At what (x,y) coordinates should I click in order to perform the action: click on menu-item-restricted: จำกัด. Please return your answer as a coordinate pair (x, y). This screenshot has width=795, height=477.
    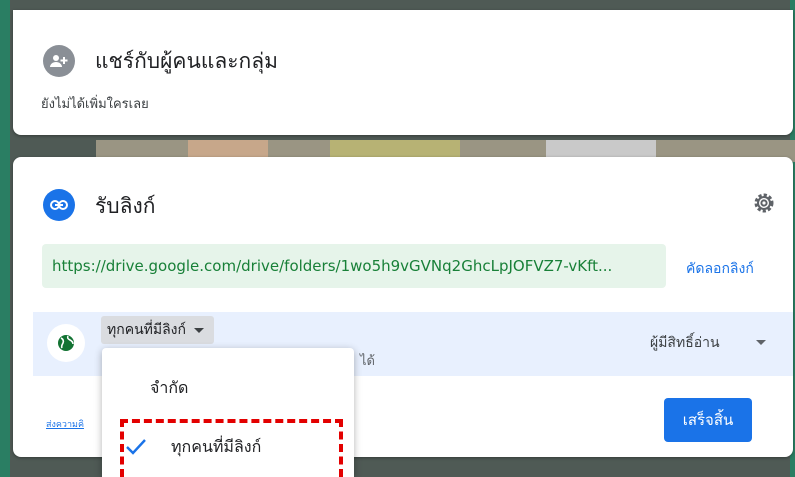
    Looking at the image, I should click on (228, 388).